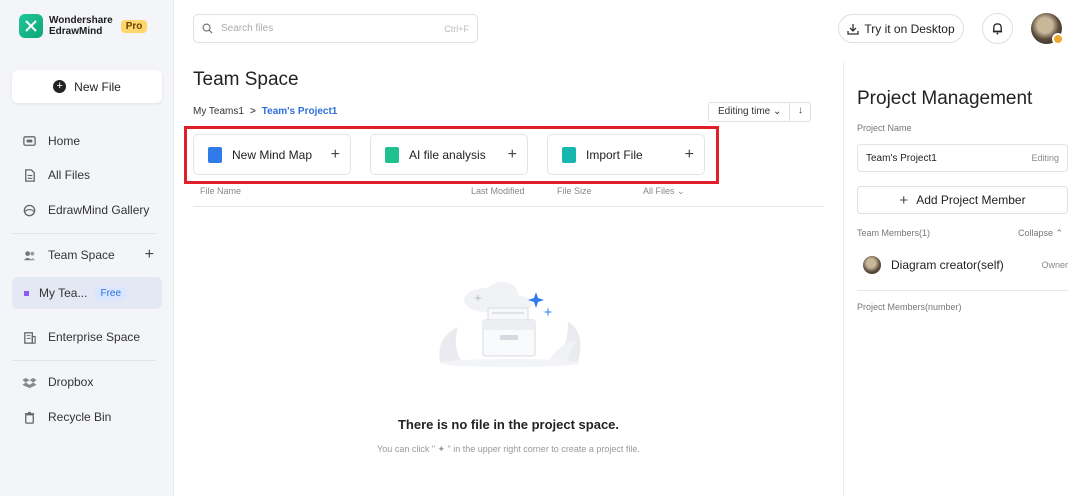 The height and width of the screenshot is (496, 1080). What do you see at coordinates (894, 233) in the screenshot?
I see `team-members-label: Team Members(1)` at bounding box center [894, 233].